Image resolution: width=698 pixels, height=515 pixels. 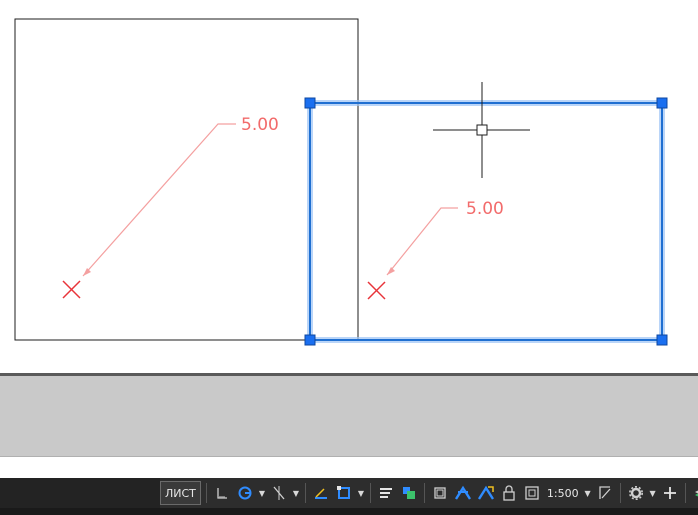 What do you see at coordinates (662, 340) in the screenshot?
I see `grip-bottom-right` at bounding box center [662, 340].